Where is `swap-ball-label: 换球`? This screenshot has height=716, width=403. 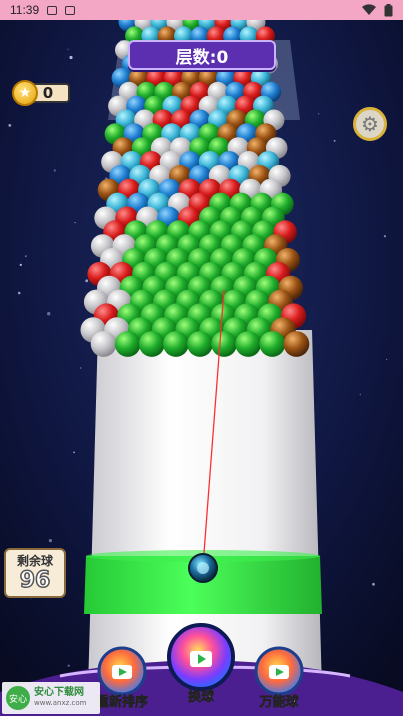
swap-ball-label: 换球 is located at coordinates (201, 698).